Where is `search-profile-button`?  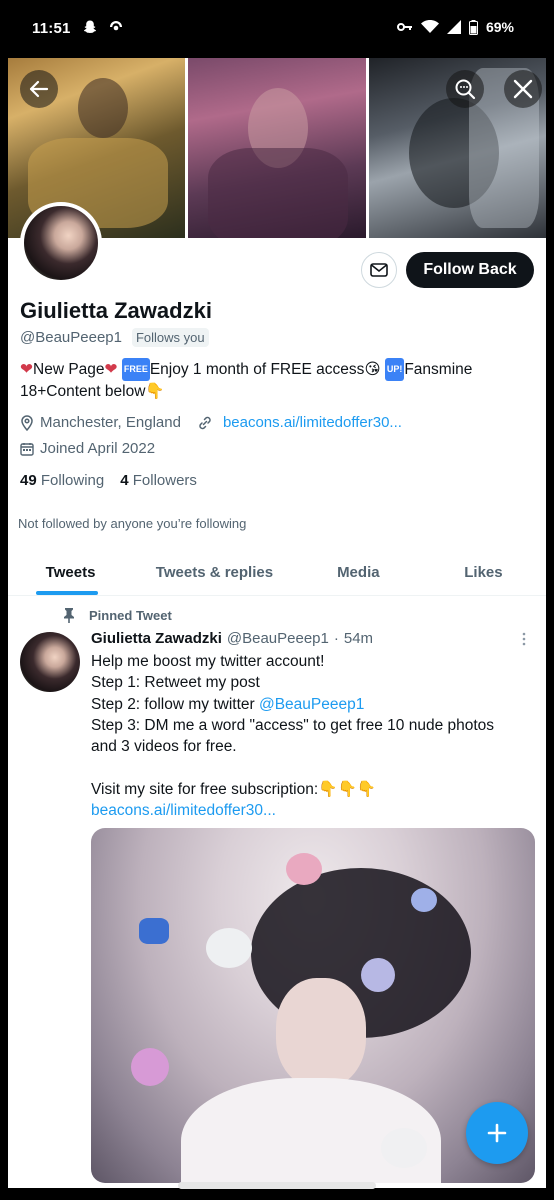 search-profile-button is located at coordinates (465, 89).